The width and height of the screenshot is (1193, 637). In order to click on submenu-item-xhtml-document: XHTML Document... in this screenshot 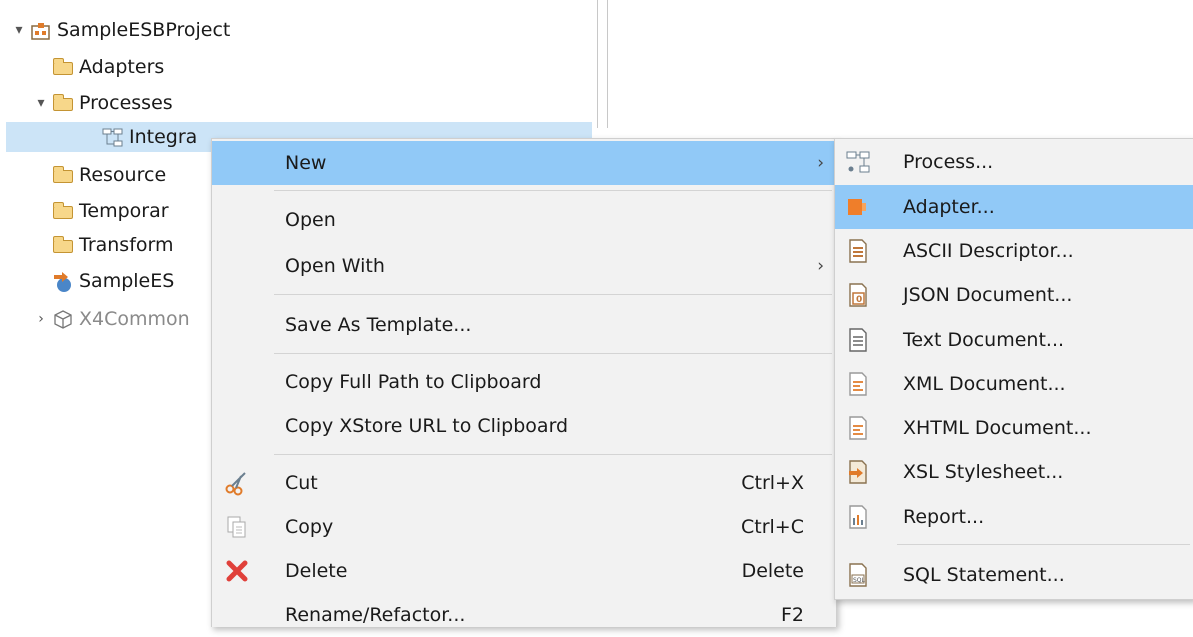, I will do `click(1014, 428)`.